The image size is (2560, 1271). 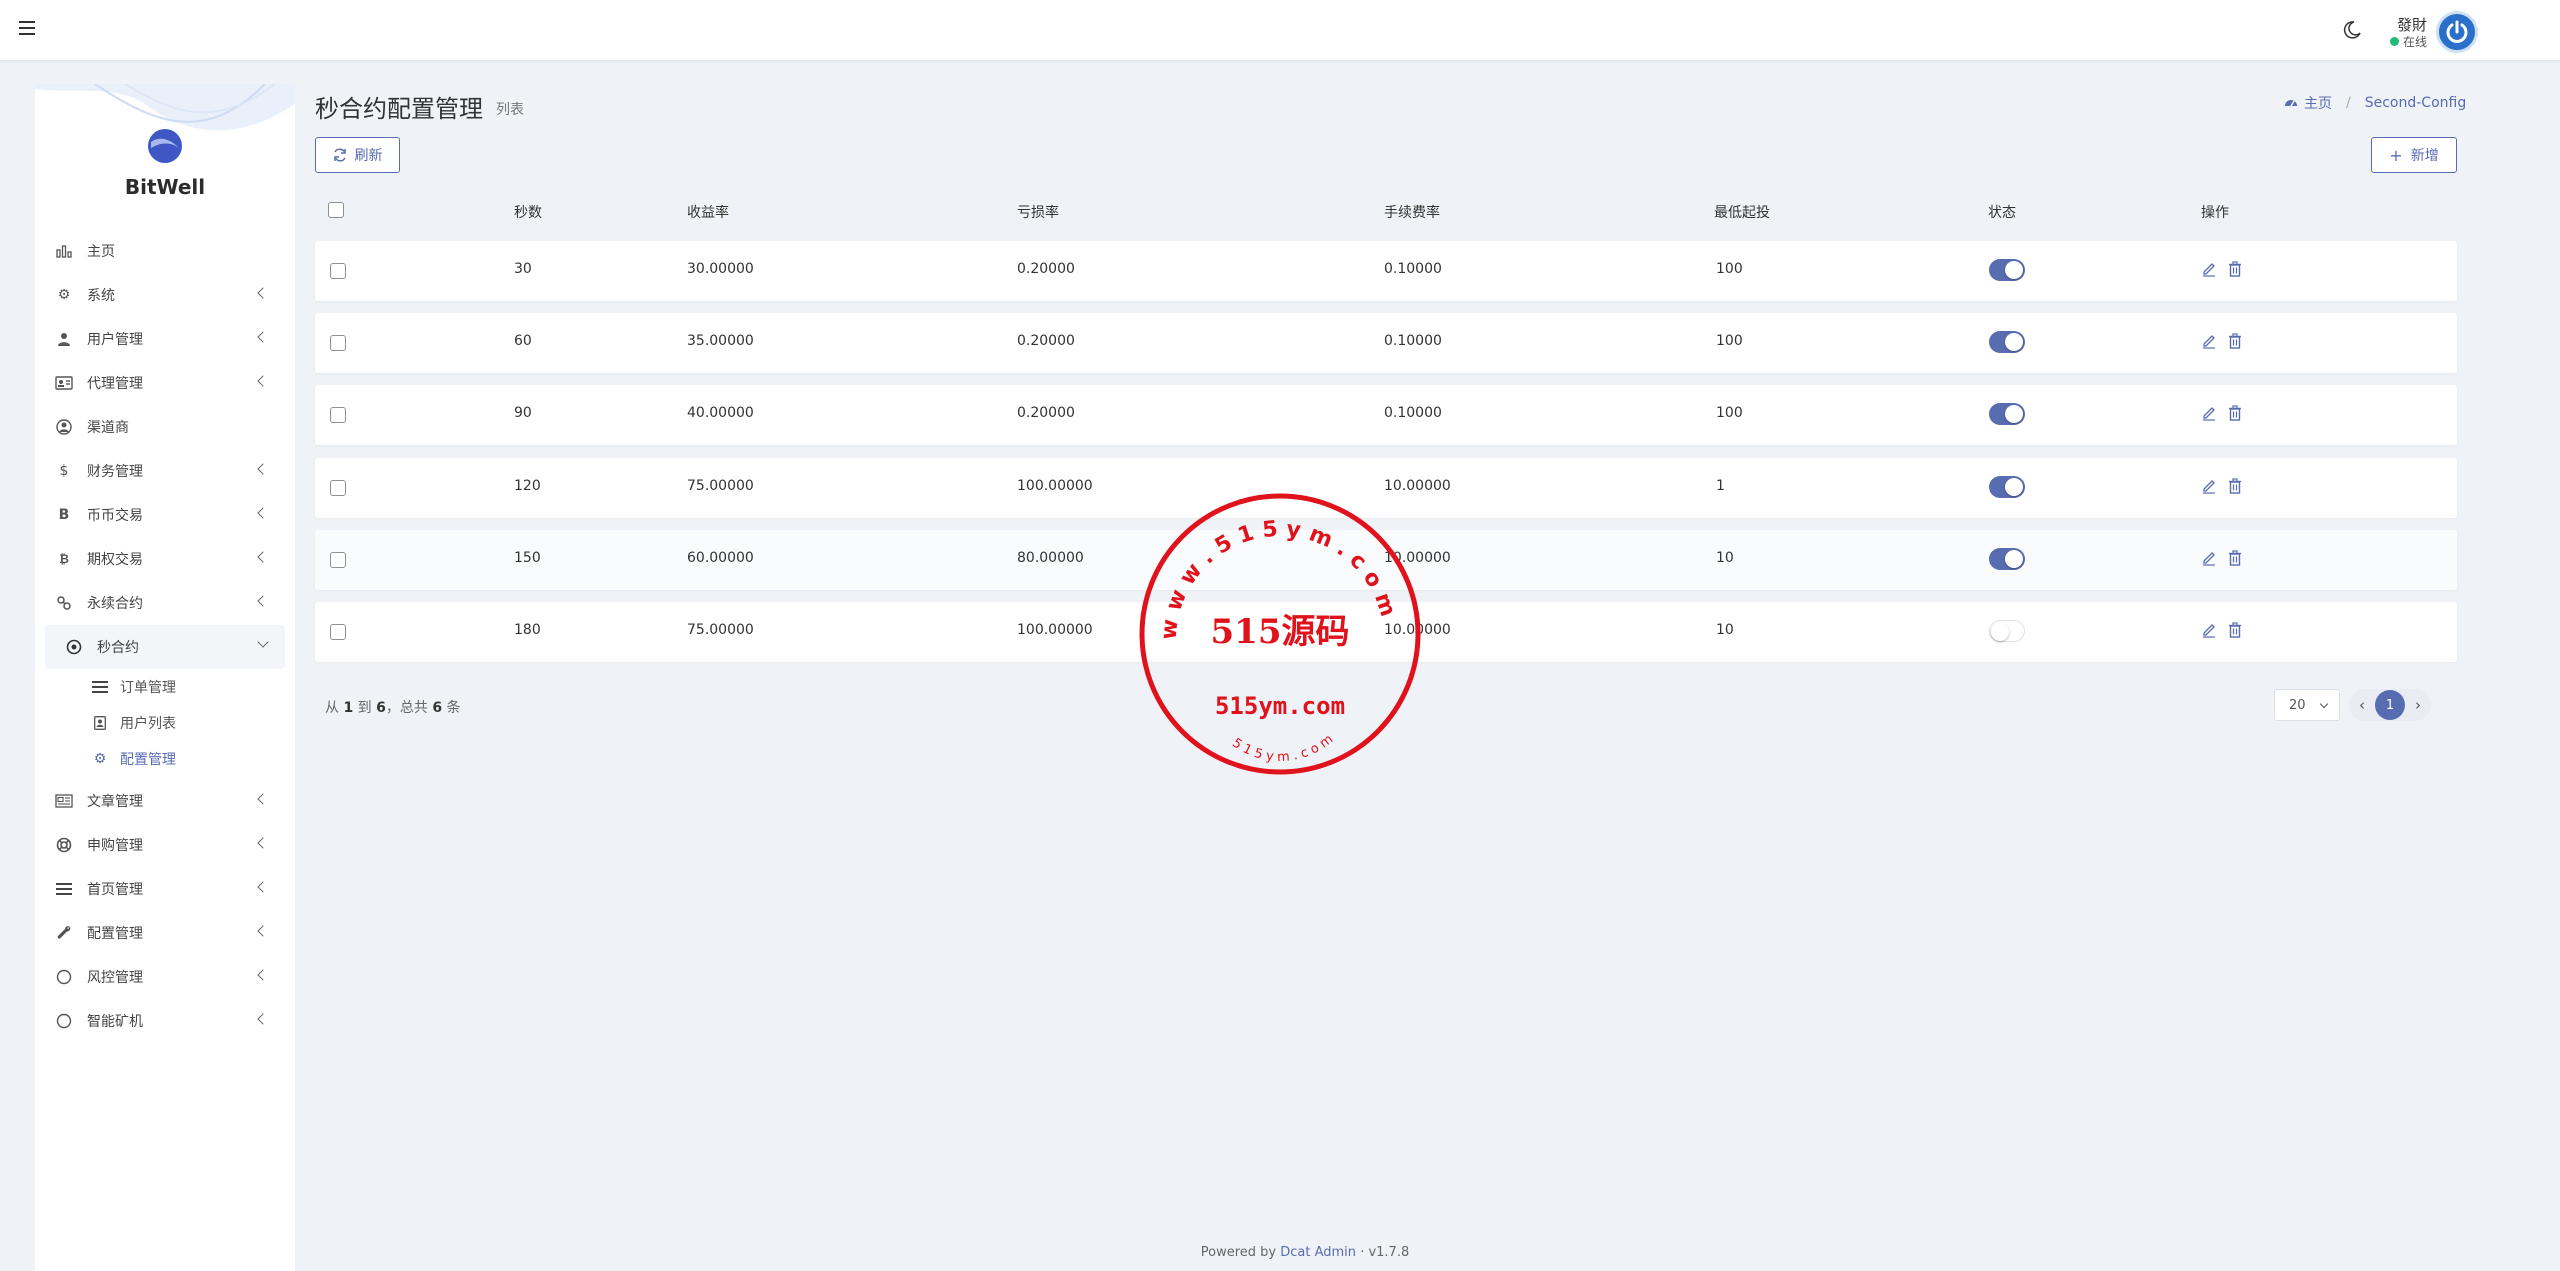 I want to click on footer: Powered by Dcat Admin · v1.7.8, so click(x=1280, y=1252).